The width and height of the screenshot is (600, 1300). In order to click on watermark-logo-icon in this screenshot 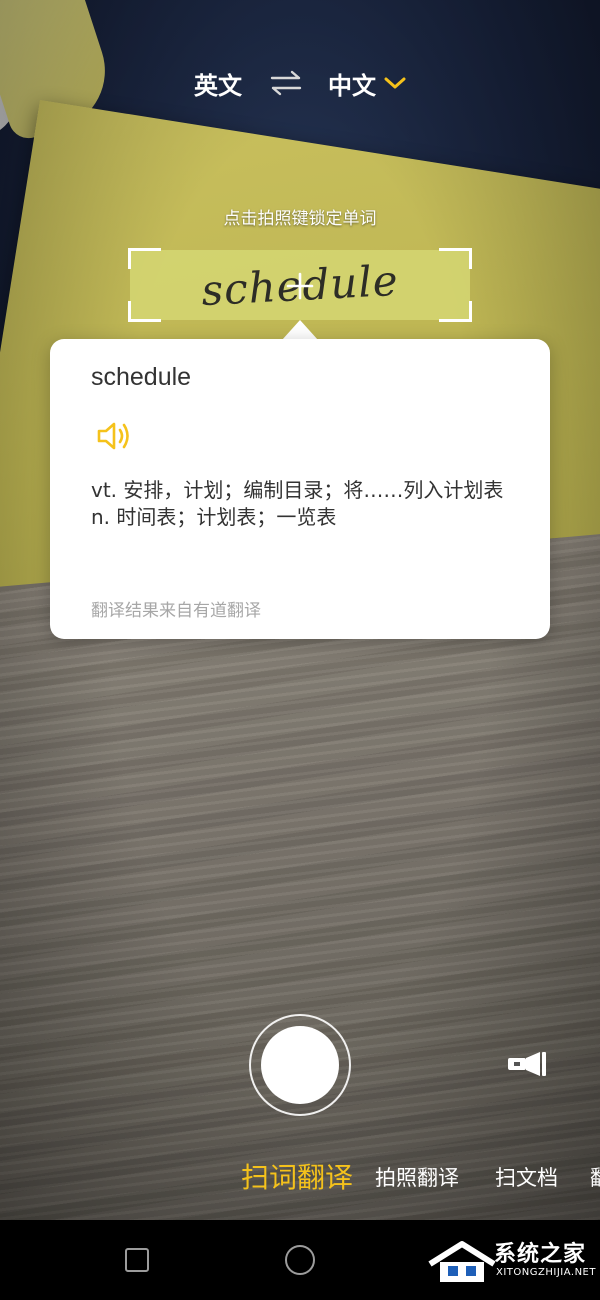, I will do `click(462, 1261)`.